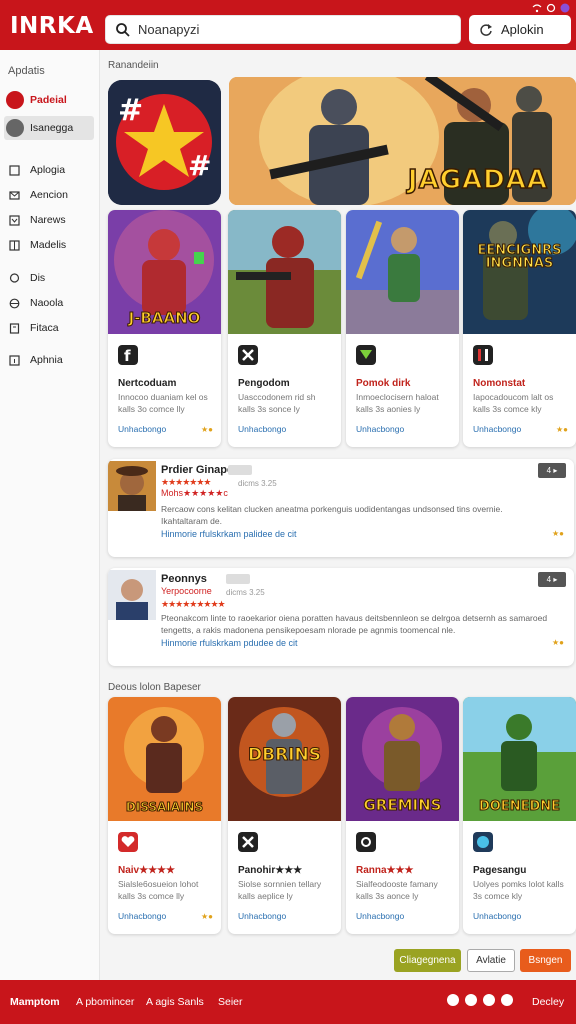 The height and width of the screenshot is (1024, 576). Describe the element at coordinates (557, 533) in the screenshot. I see `review-badge: ★●` at that location.